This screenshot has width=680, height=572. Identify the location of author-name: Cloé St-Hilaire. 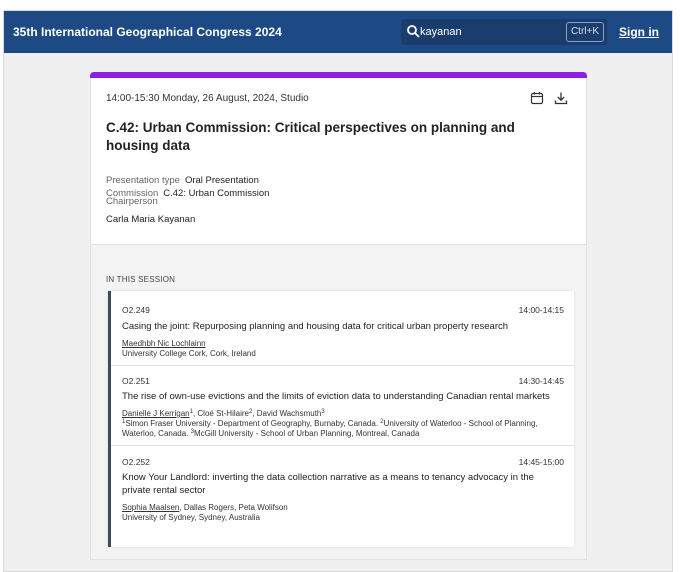
(223, 413).